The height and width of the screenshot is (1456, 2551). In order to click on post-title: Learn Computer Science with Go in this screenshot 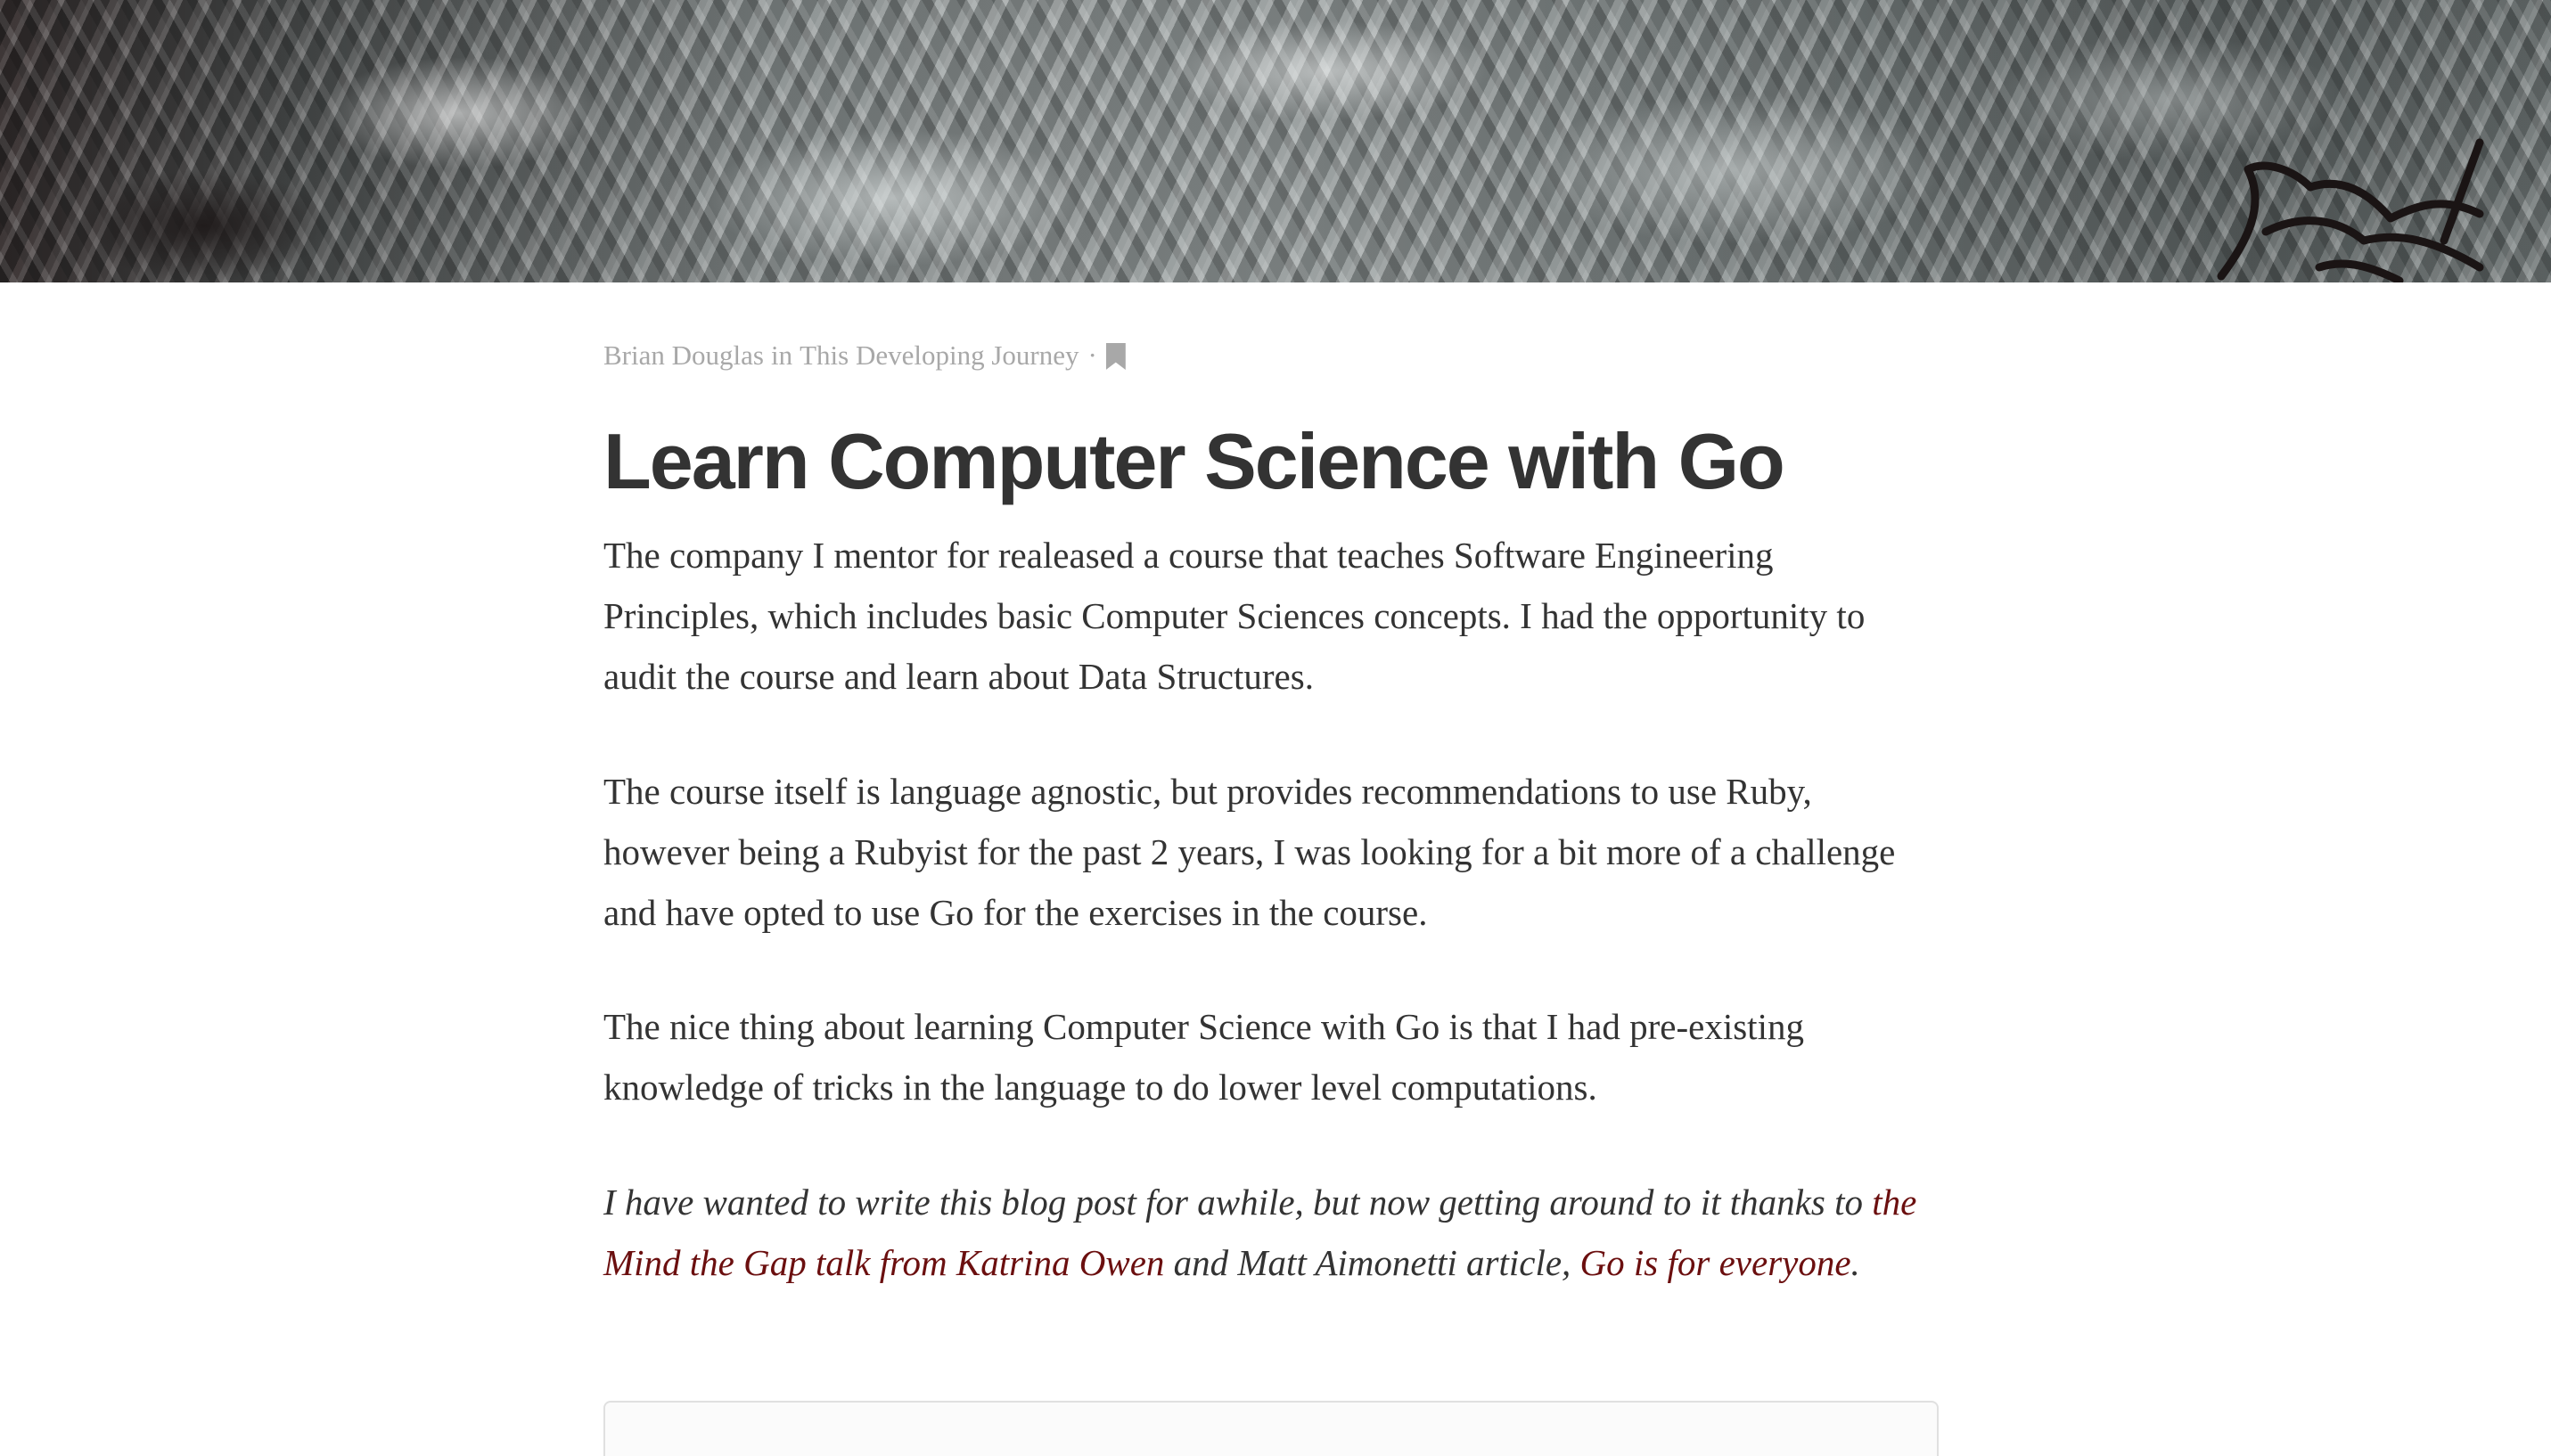, I will do `click(1194, 461)`.